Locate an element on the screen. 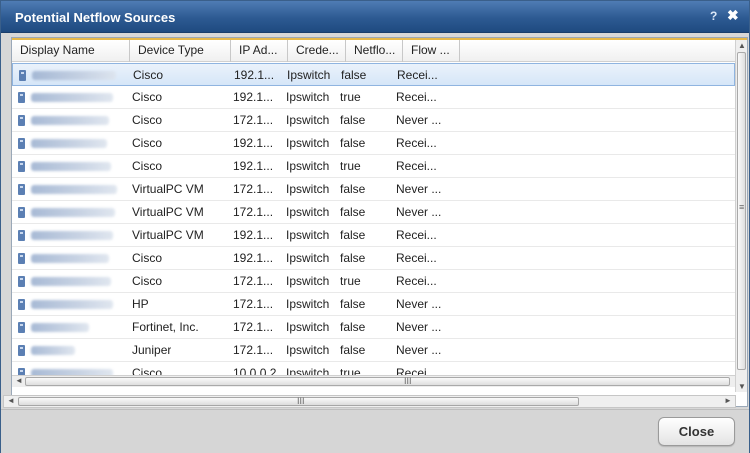 The width and height of the screenshot is (750, 453). scroll-up-icon: ▲ is located at coordinates (742, 45).